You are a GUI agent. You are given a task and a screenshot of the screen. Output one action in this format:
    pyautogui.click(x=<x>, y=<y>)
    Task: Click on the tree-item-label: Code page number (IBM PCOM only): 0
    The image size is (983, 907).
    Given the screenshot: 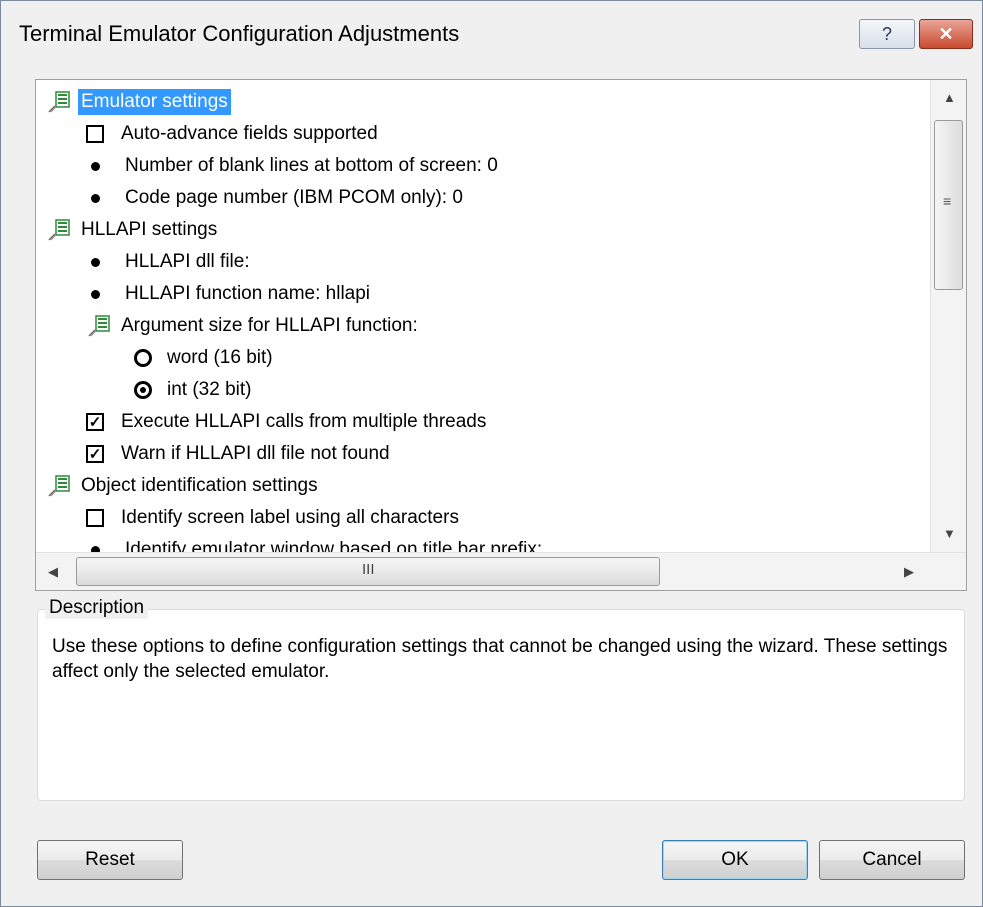 What is the action you would take?
    pyautogui.click(x=294, y=197)
    